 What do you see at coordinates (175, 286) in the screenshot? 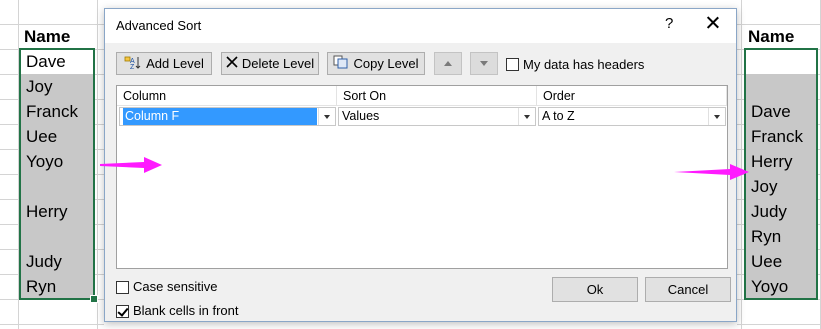
I see `case-sensitive-label: Case sensitive` at bounding box center [175, 286].